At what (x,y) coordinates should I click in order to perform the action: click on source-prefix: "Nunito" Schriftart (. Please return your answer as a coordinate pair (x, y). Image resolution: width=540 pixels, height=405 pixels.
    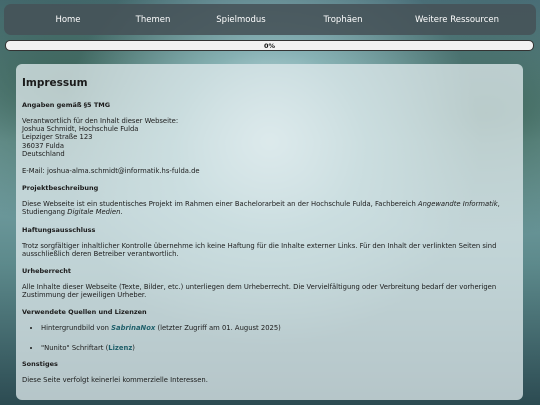
    Looking at the image, I should click on (75, 347).